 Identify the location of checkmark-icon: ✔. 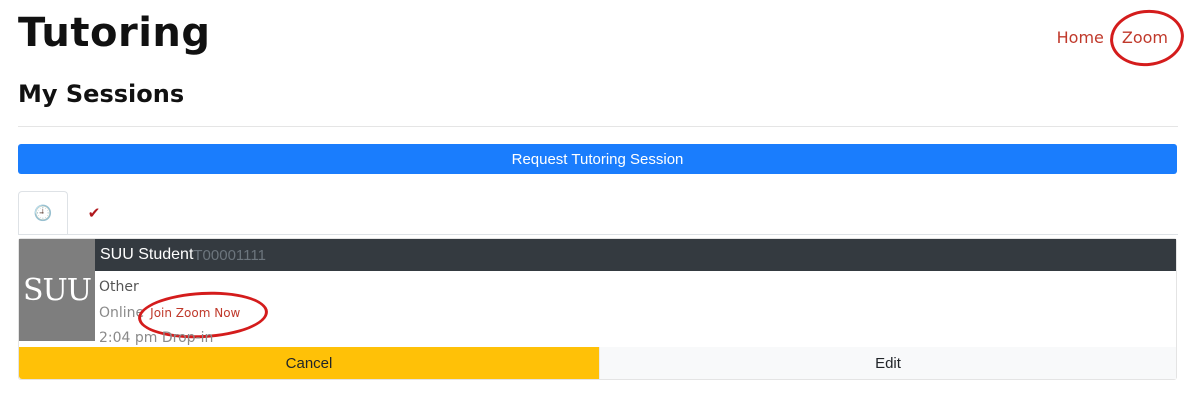
(94, 213).